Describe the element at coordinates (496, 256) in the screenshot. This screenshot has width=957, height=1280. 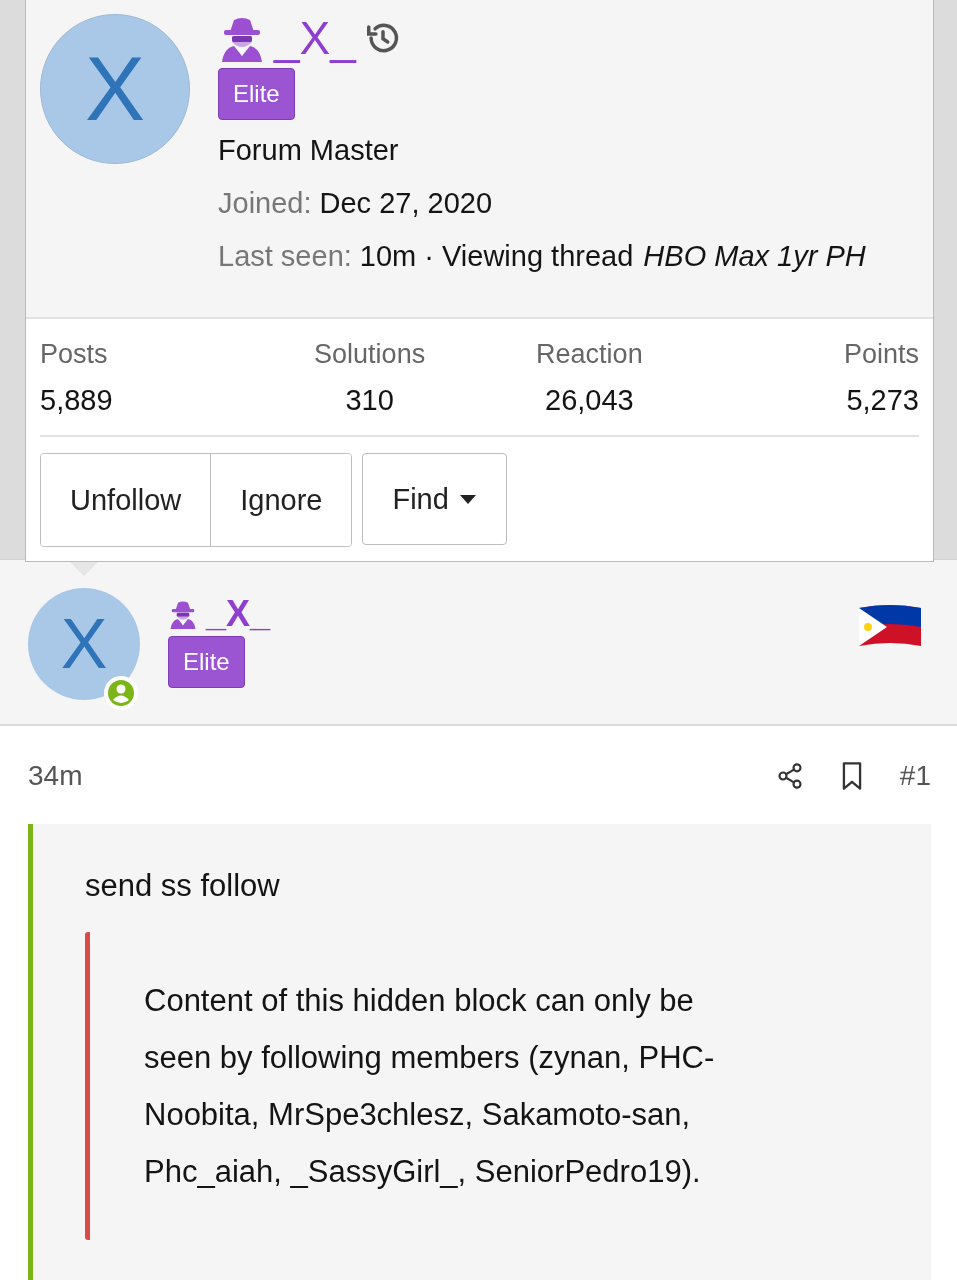
I see `last-seen-activity: 10m · Viewing thread` at that location.